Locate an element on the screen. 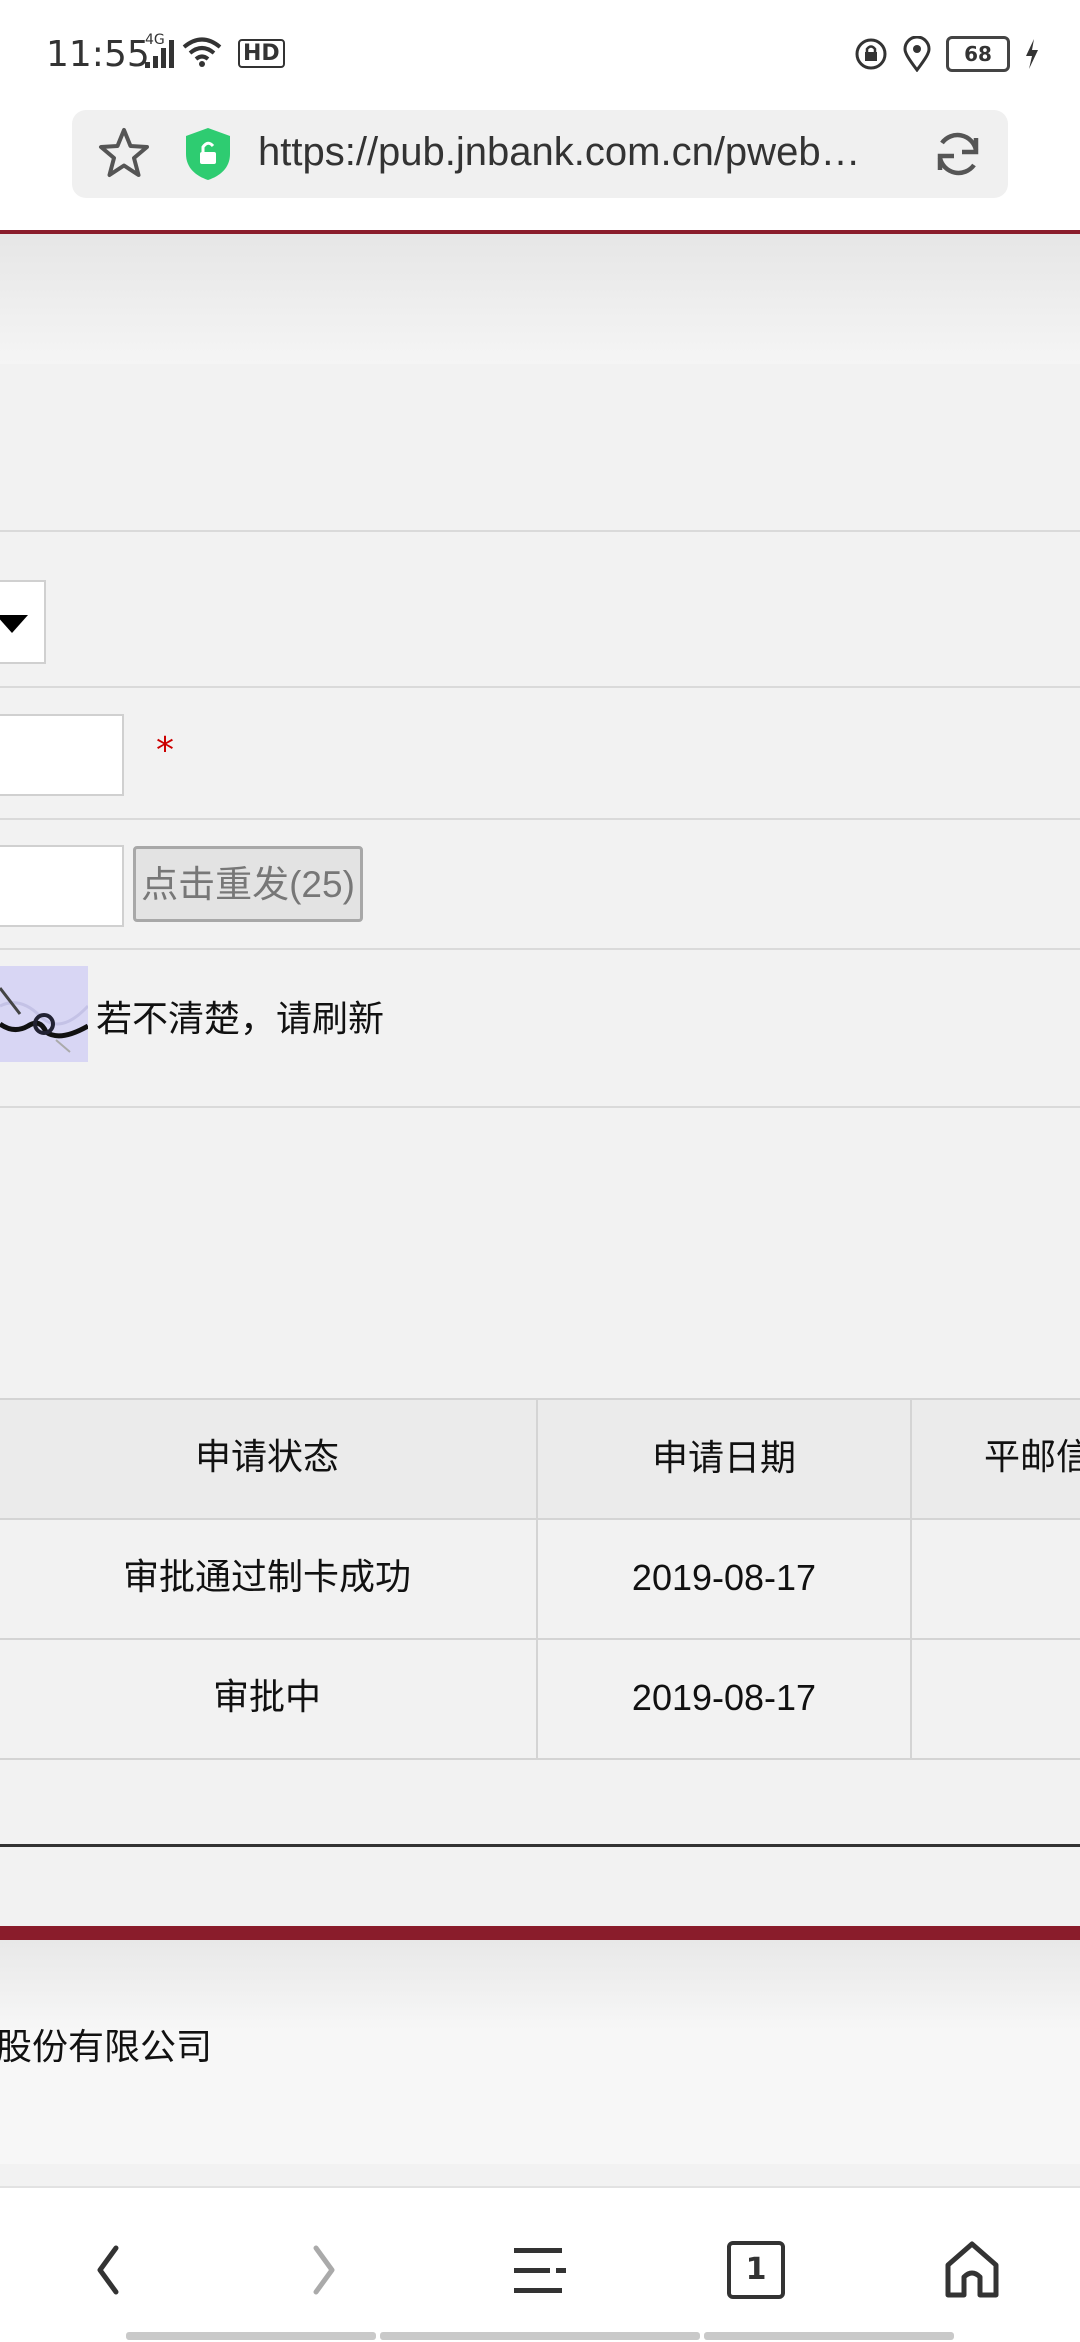  status-time: 11:55 is located at coordinates (98, 54).